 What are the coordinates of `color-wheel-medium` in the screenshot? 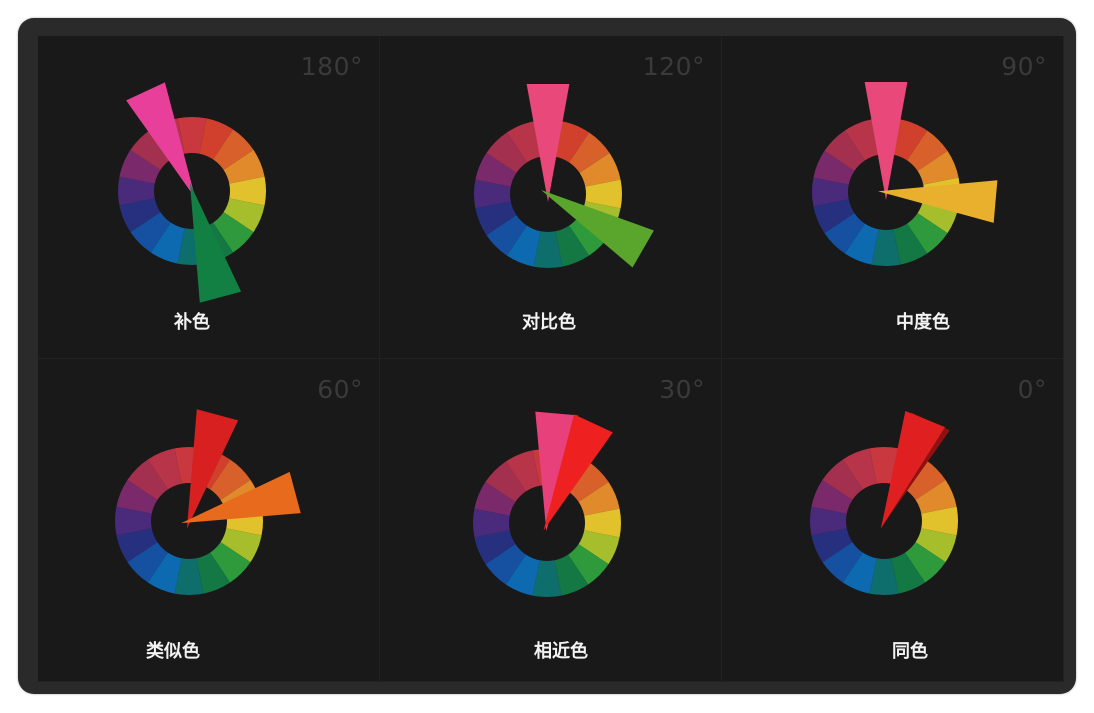 It's located at (905, 174).